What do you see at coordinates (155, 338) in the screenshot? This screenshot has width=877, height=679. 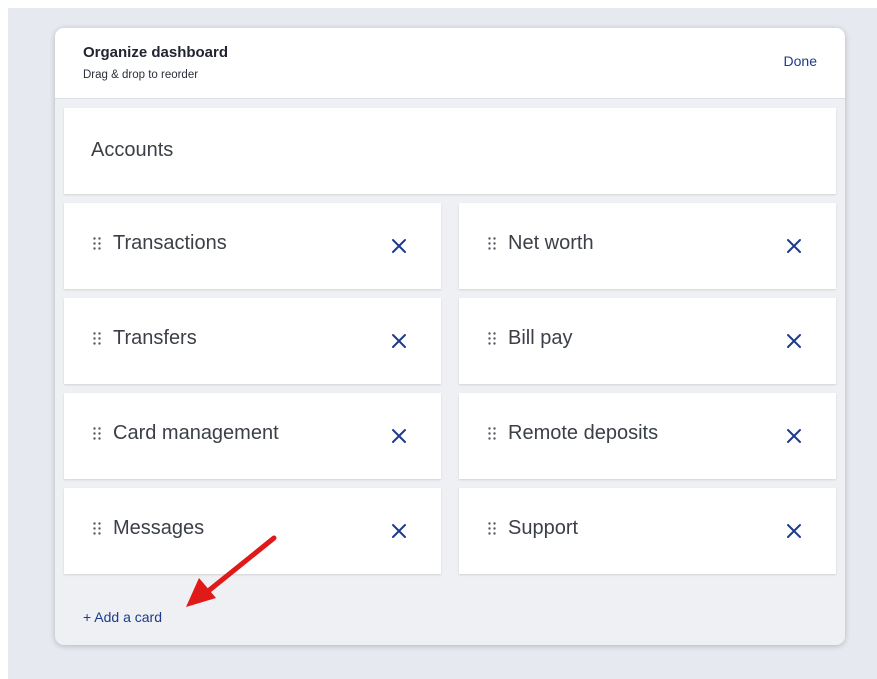 I see `card-label: Transfers` at bounding box center [155, 338].